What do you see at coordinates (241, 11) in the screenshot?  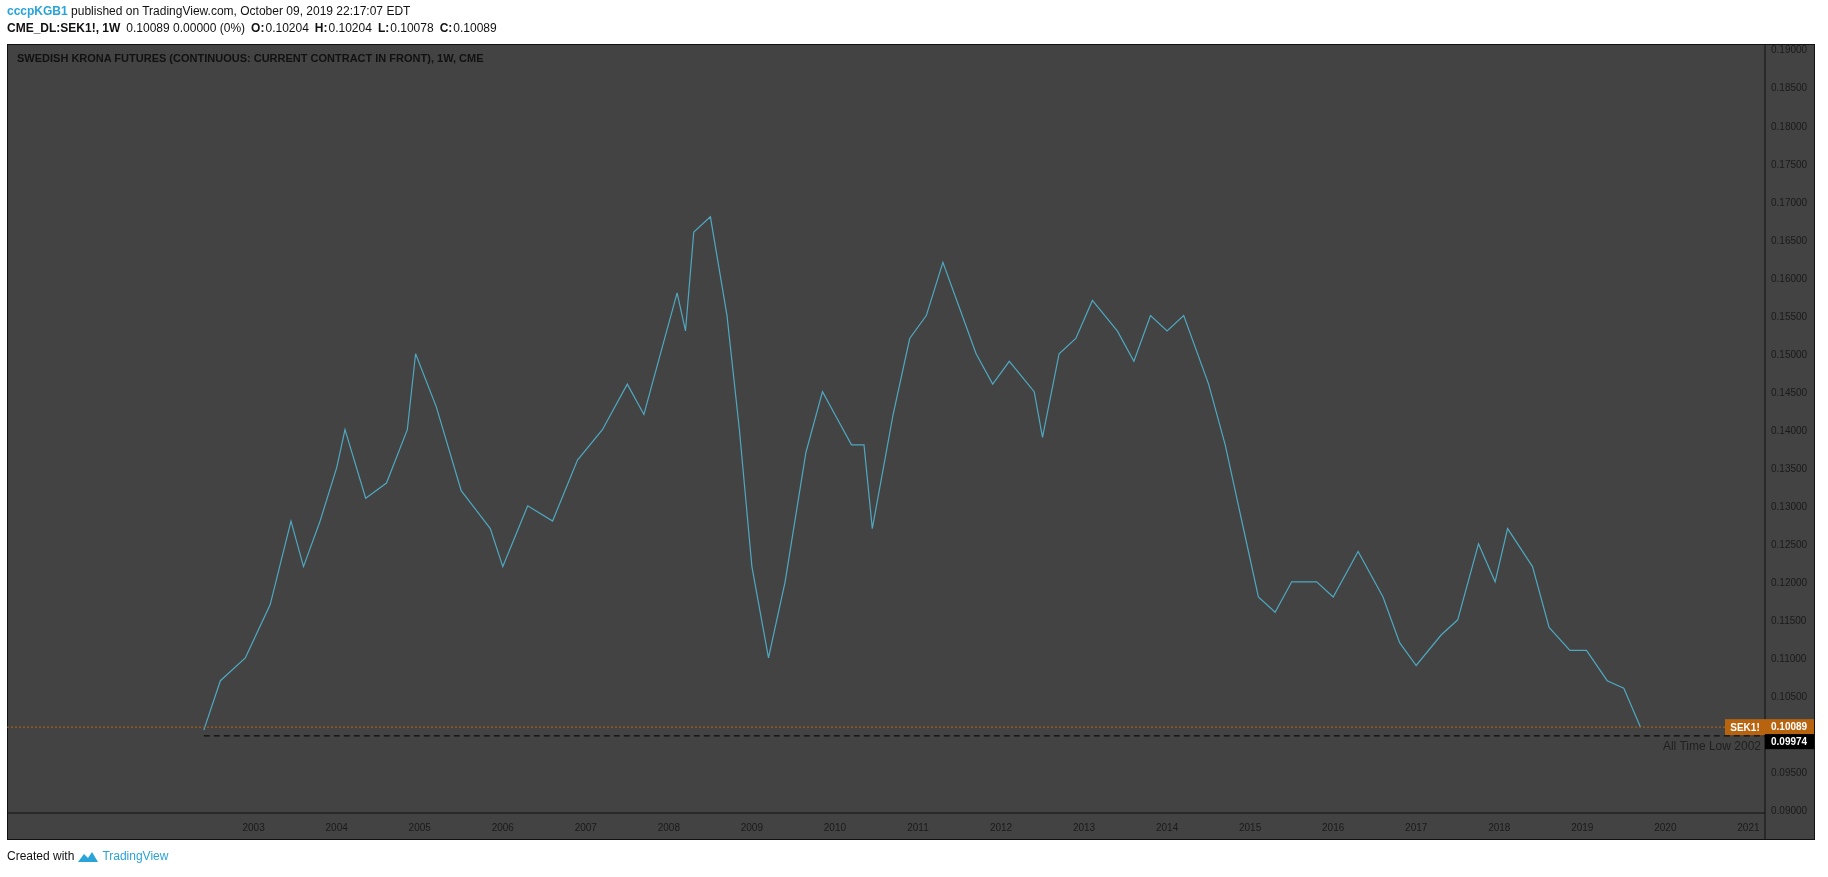 I see `publish-info: published on TradingView.com, October 09, 2019 22:17:07 EDT` at bounding box center [241, 11].